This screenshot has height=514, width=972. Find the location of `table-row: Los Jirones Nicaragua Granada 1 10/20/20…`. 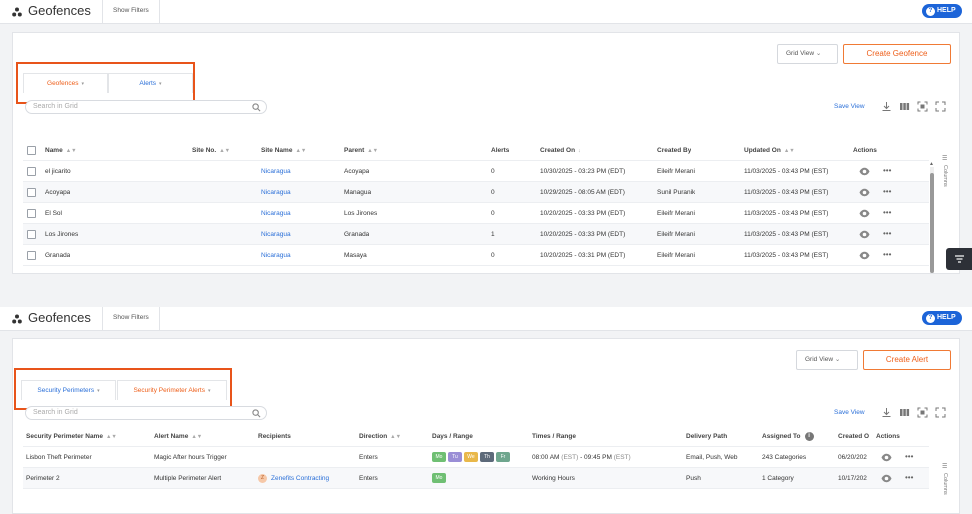

table-row: Los Jirones Nicaragua Granada 1 10/20/20… is located at coordinates (476, 234).